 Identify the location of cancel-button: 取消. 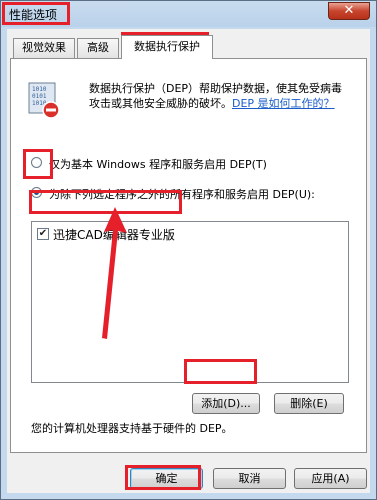
(249, 478).